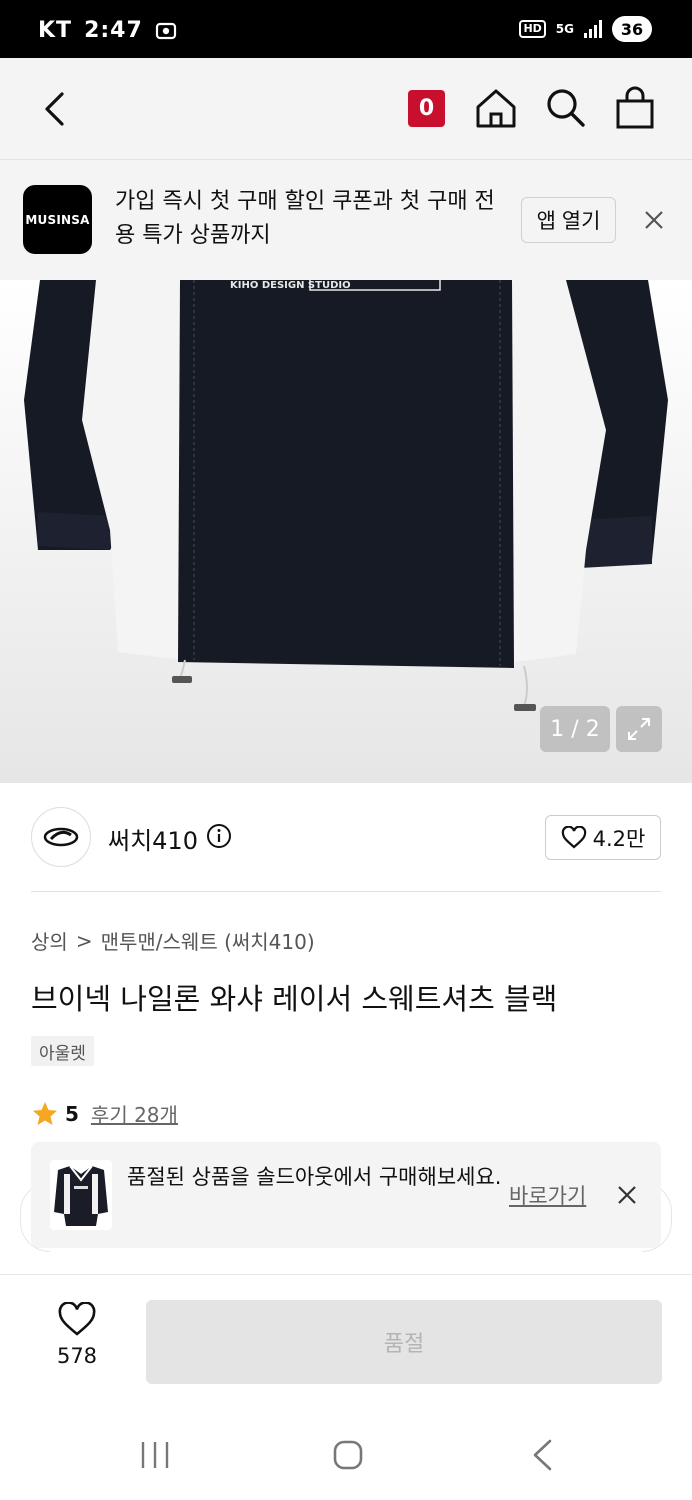 The height and width of the screenshot is (1500, 692). I want to click on outlet-tag: 아울렛, so click(62, 1051).